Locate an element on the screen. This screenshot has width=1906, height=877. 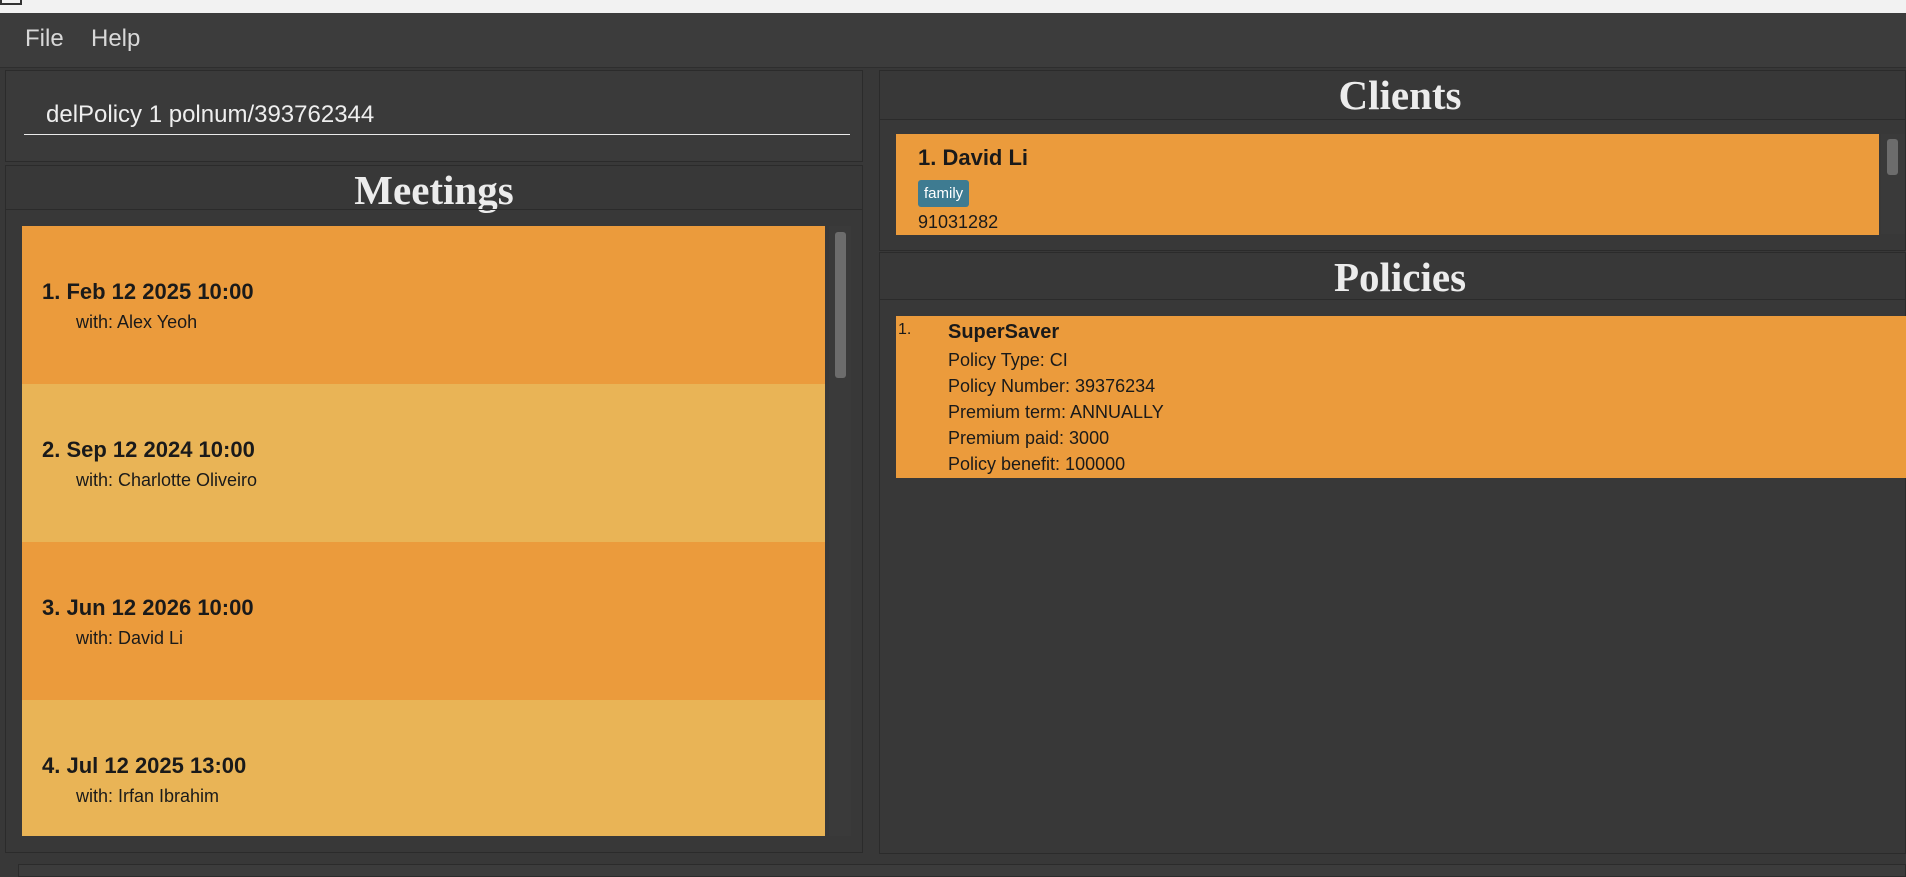
status-bar-field is located at coordinates (962, 870).